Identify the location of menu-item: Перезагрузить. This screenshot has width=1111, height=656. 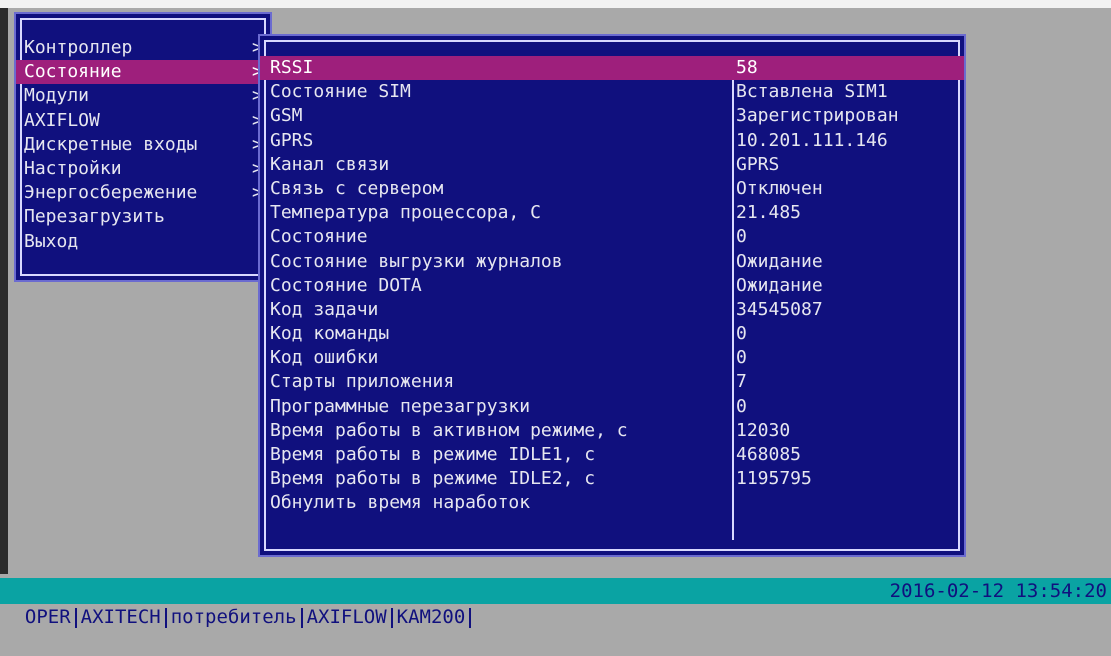
(143, 217).